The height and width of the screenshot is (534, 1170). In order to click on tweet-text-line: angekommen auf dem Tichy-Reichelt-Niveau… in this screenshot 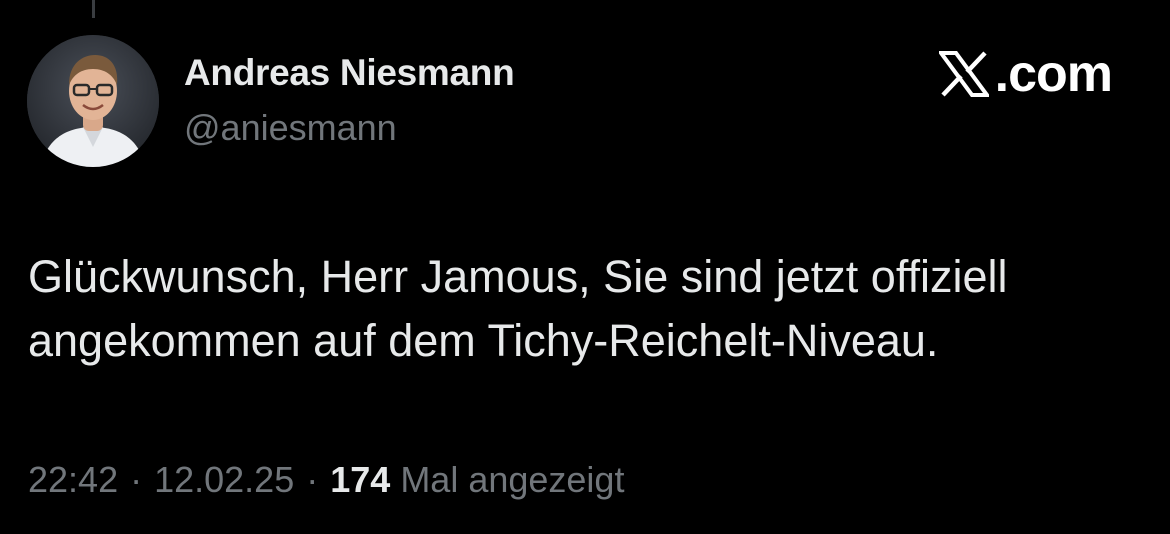, I will do `click(483, 340)`.